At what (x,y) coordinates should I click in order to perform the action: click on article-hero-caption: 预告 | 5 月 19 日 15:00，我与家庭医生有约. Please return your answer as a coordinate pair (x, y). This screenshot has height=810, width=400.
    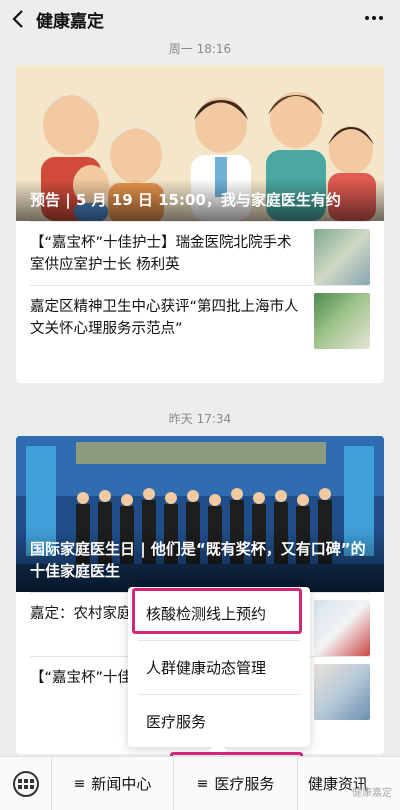
    Looking at the image, I should click on (200, 200).